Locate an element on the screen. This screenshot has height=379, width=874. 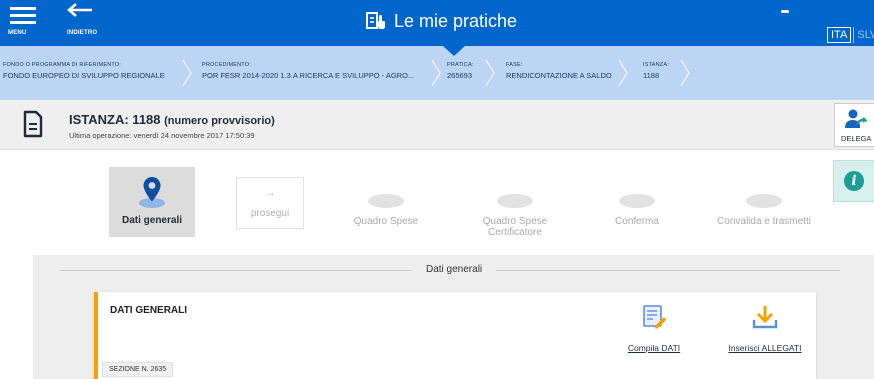
step-quadro-spese-certificatore: Quadro Spese Certificatore is located at coordinates (515, 216).